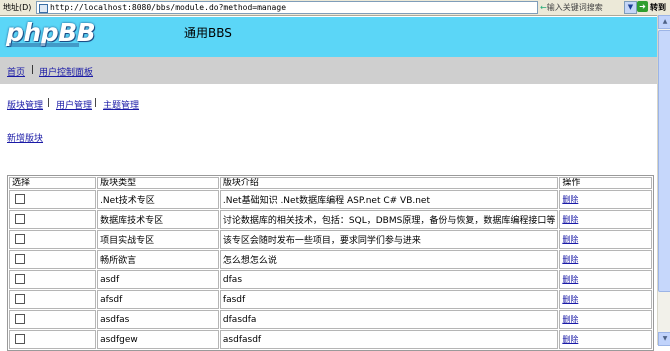 The height and width of the screenshot is (351, 670). Describe the element at coordinates (121, 104) in the screenshot. I see `topic-manage-link: 主题管理` at that location.